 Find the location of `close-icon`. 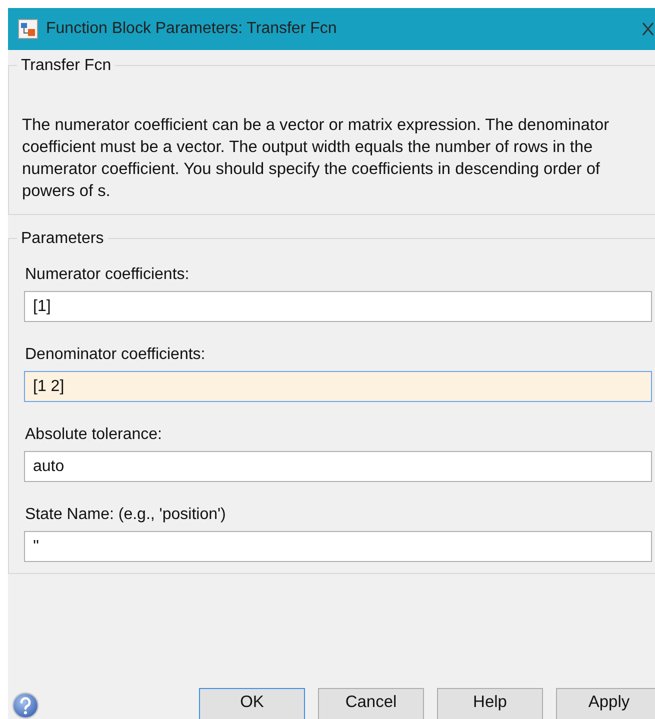

close-icon is located at coordinates (648, 29).